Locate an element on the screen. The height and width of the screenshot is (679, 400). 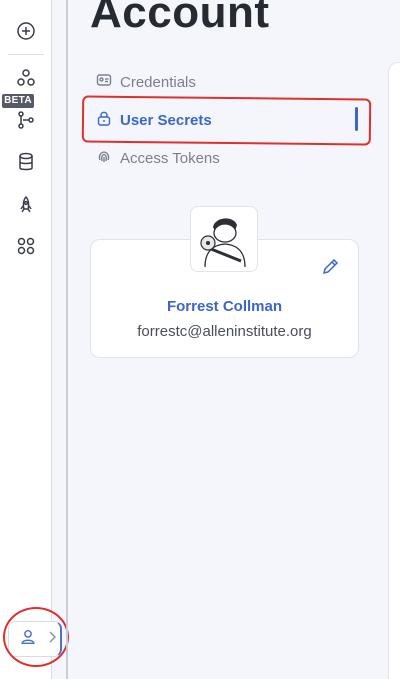
nav-label: Credentials is located at coordinates (158, 82).